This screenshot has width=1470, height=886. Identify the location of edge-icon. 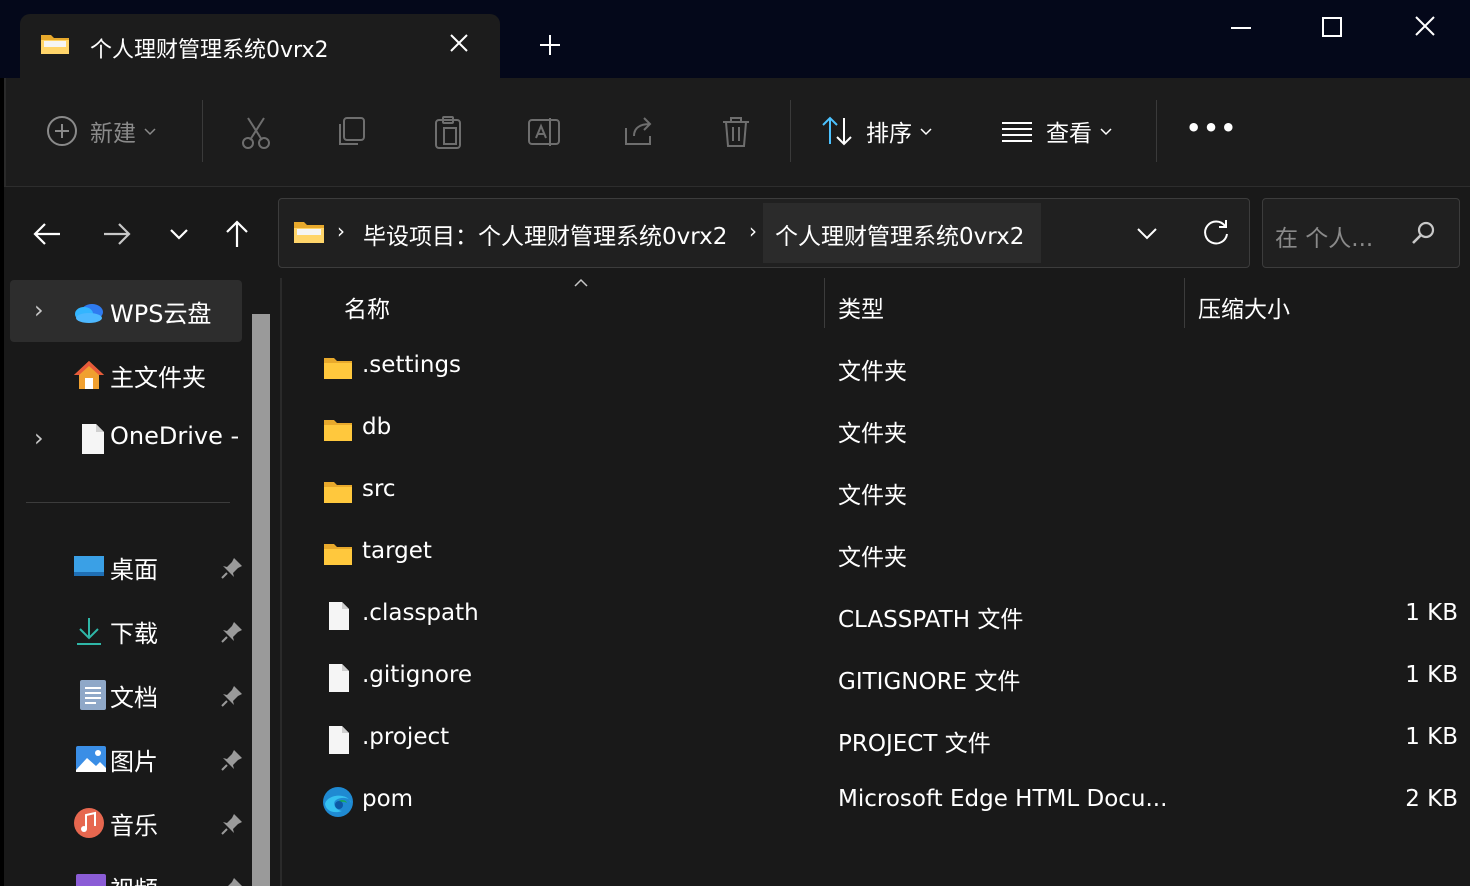
(338, 802).